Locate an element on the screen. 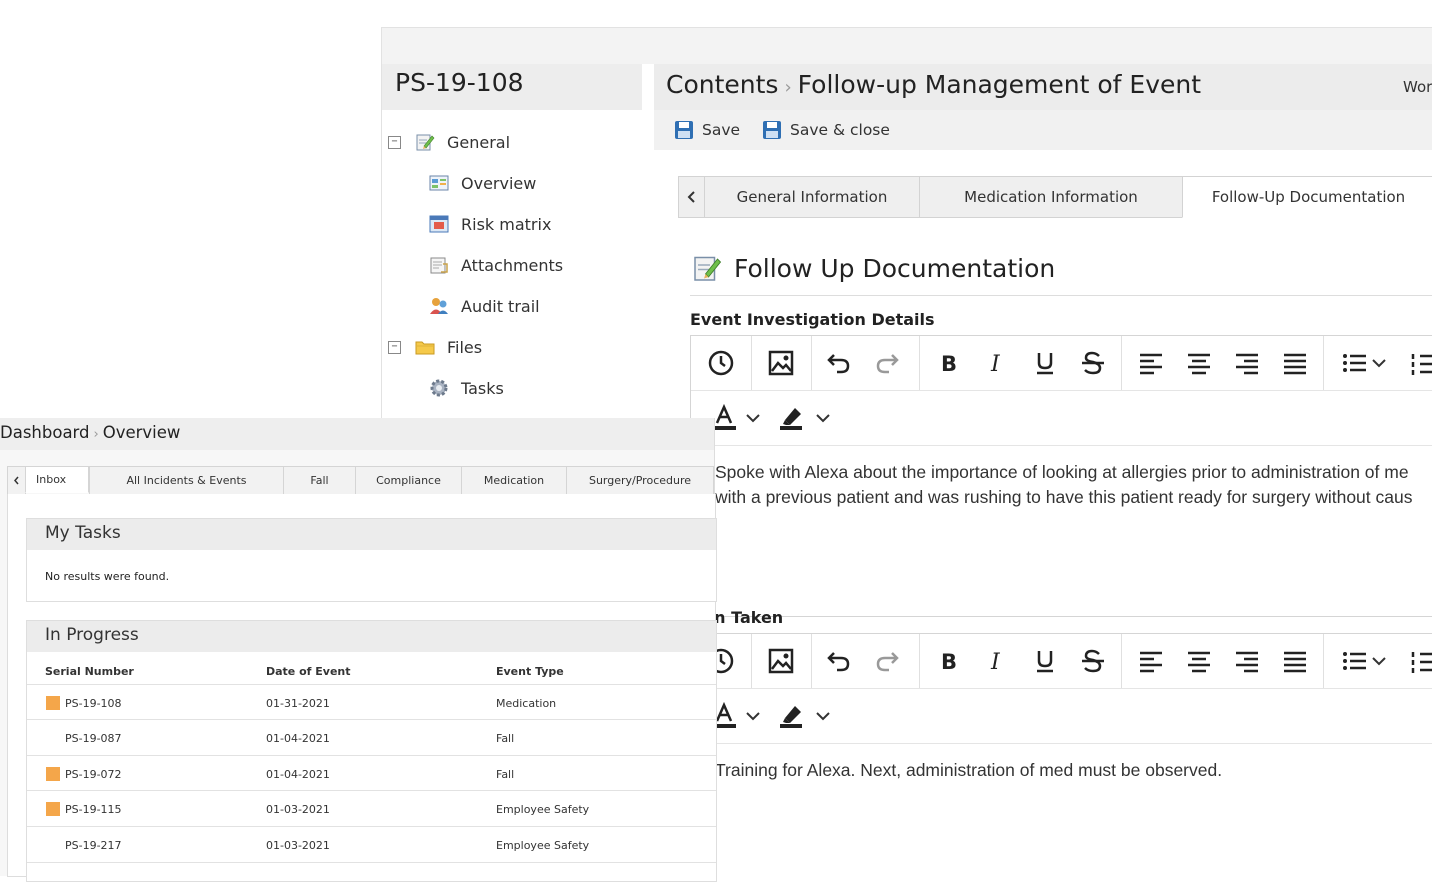 The width and height of the screenshot is (1432, 882). card-title: My Tasks is located at coordinates (83, 533).